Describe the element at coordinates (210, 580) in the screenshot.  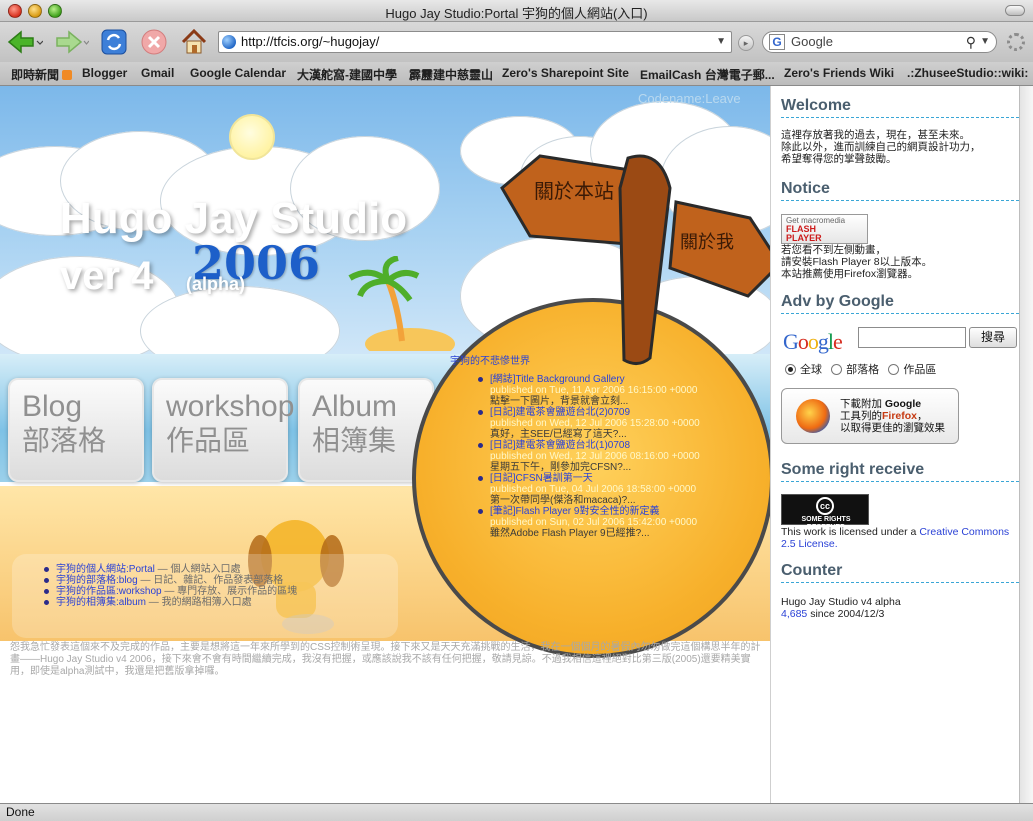
I see `site-link-desc: — 日記、雜記、作品發表部落格` at that location.